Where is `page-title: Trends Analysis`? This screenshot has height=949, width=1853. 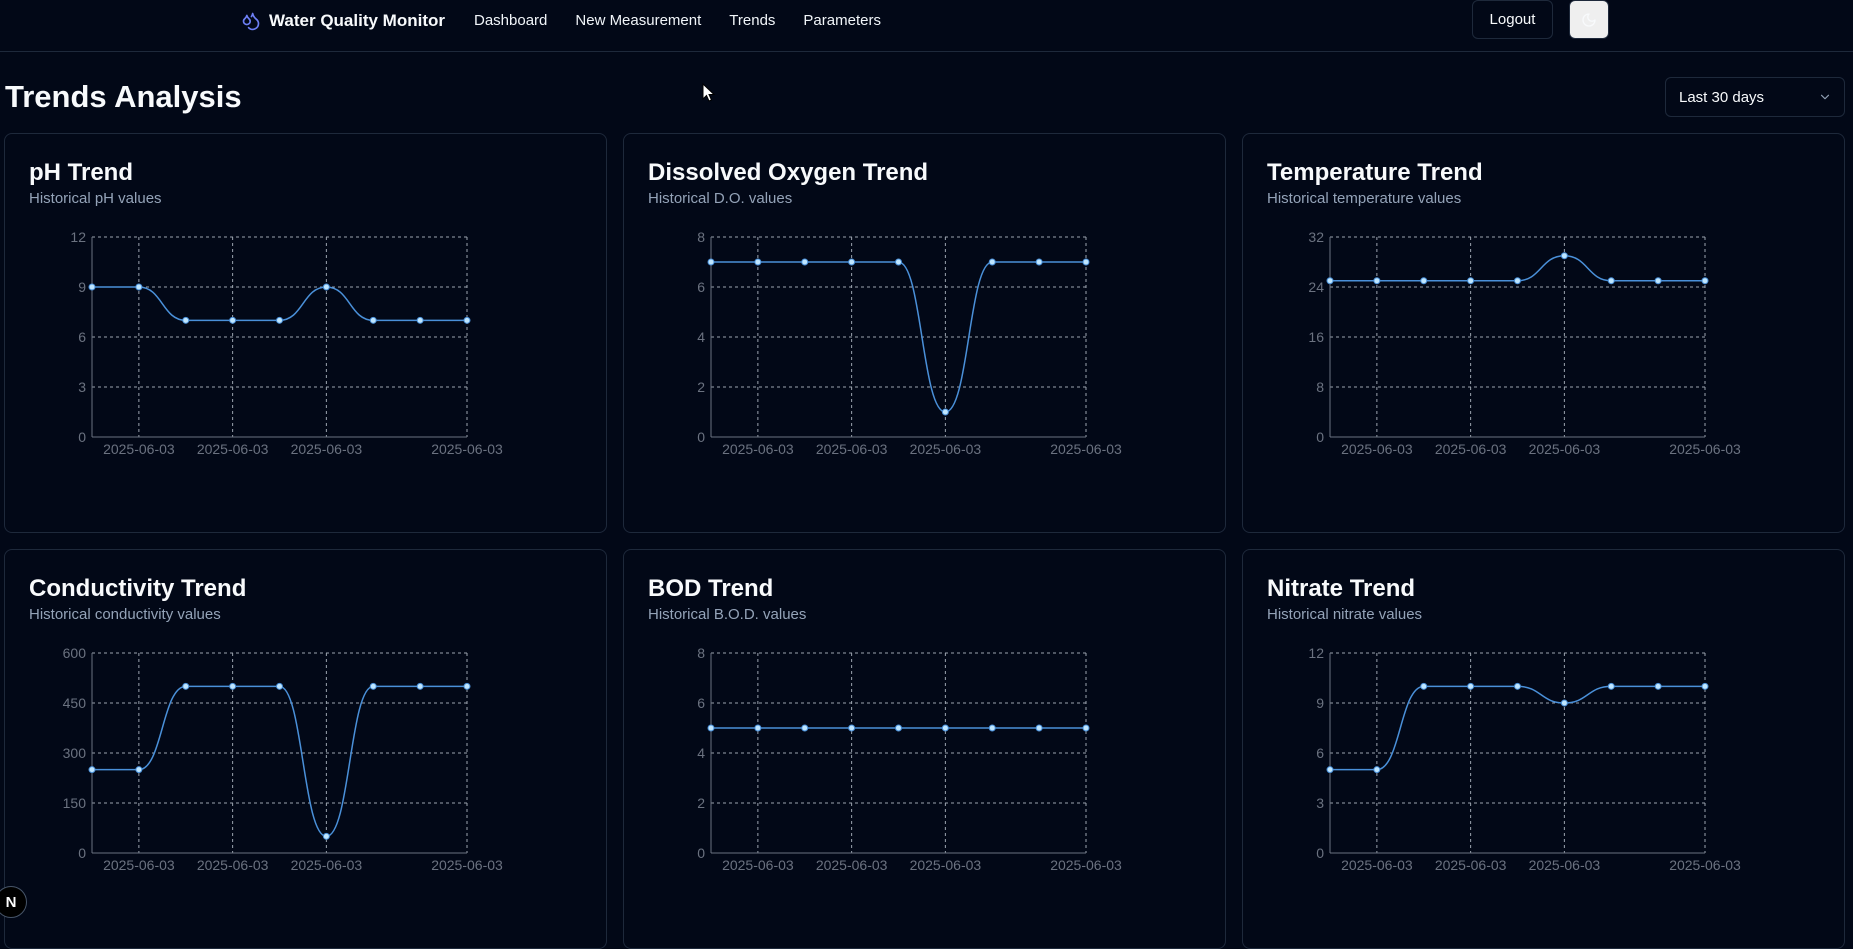 page-title: Trends Analysis is located at coordinates (123, 96).